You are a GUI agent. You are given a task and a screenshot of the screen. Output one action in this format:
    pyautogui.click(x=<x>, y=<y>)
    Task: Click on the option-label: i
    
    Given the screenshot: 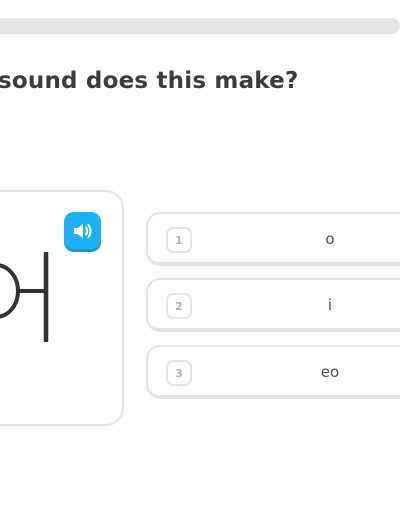 What is the action you would take?
    pyautogui.click(x=330, y=305)
    